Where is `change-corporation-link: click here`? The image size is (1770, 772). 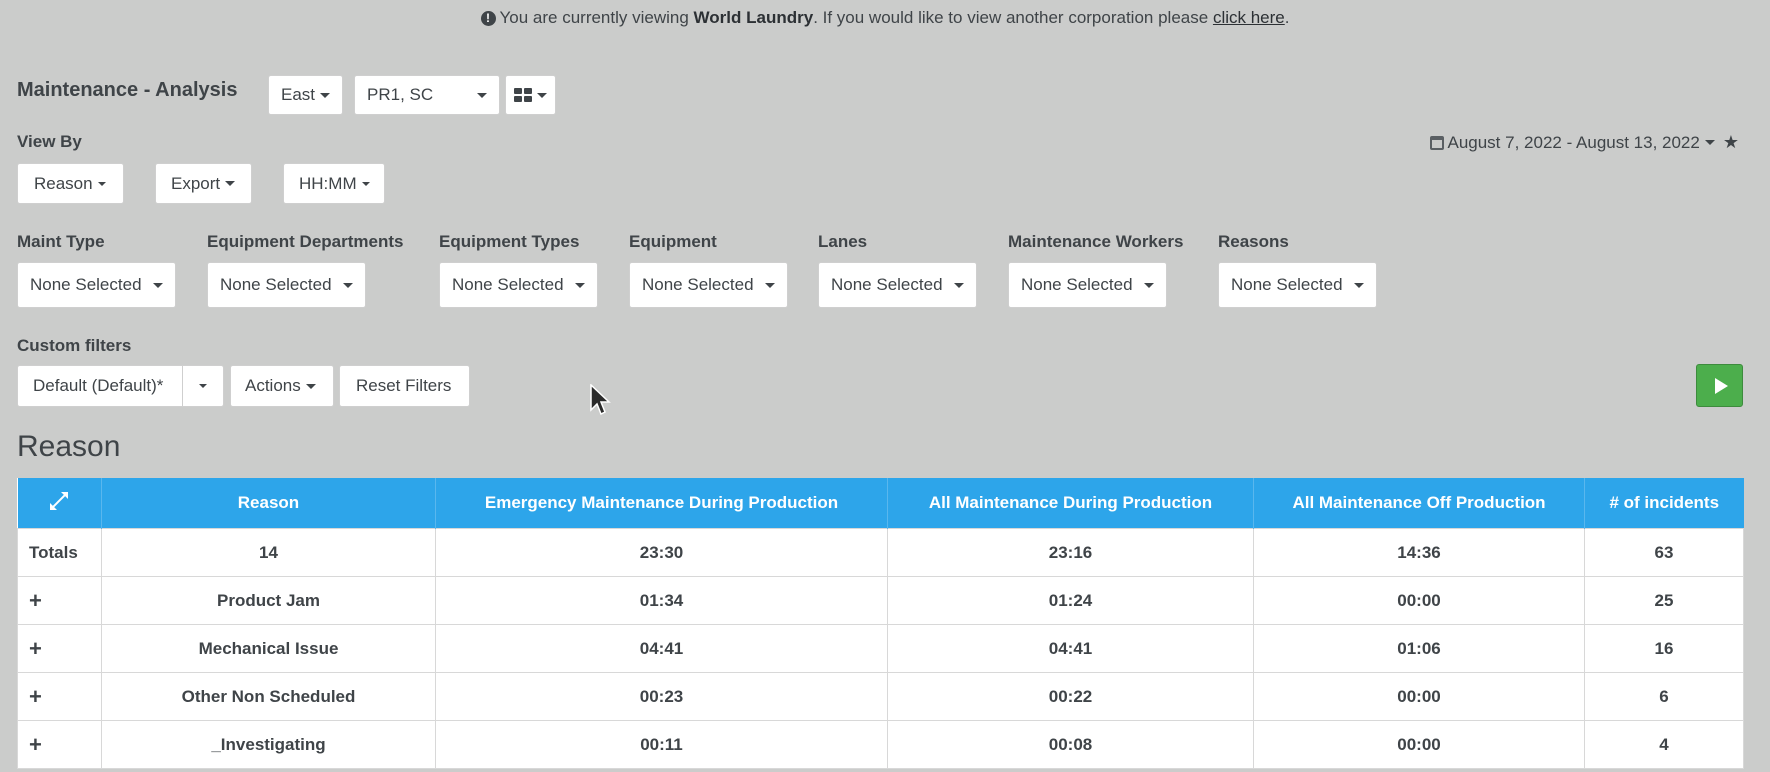
change-corporation-link: click here is located at coordinates (1249, 17).